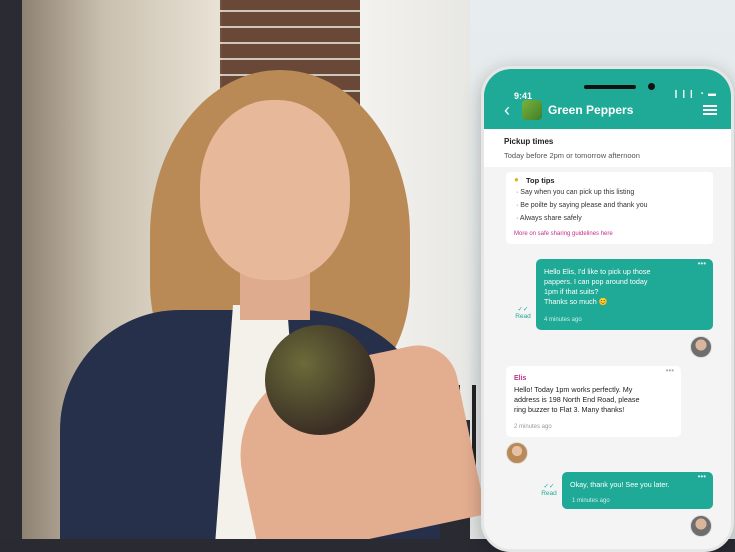  What do you see at coordinates (651, 86) in the screenshot?
I see `camera-dot` at bounding box center [651, 86].